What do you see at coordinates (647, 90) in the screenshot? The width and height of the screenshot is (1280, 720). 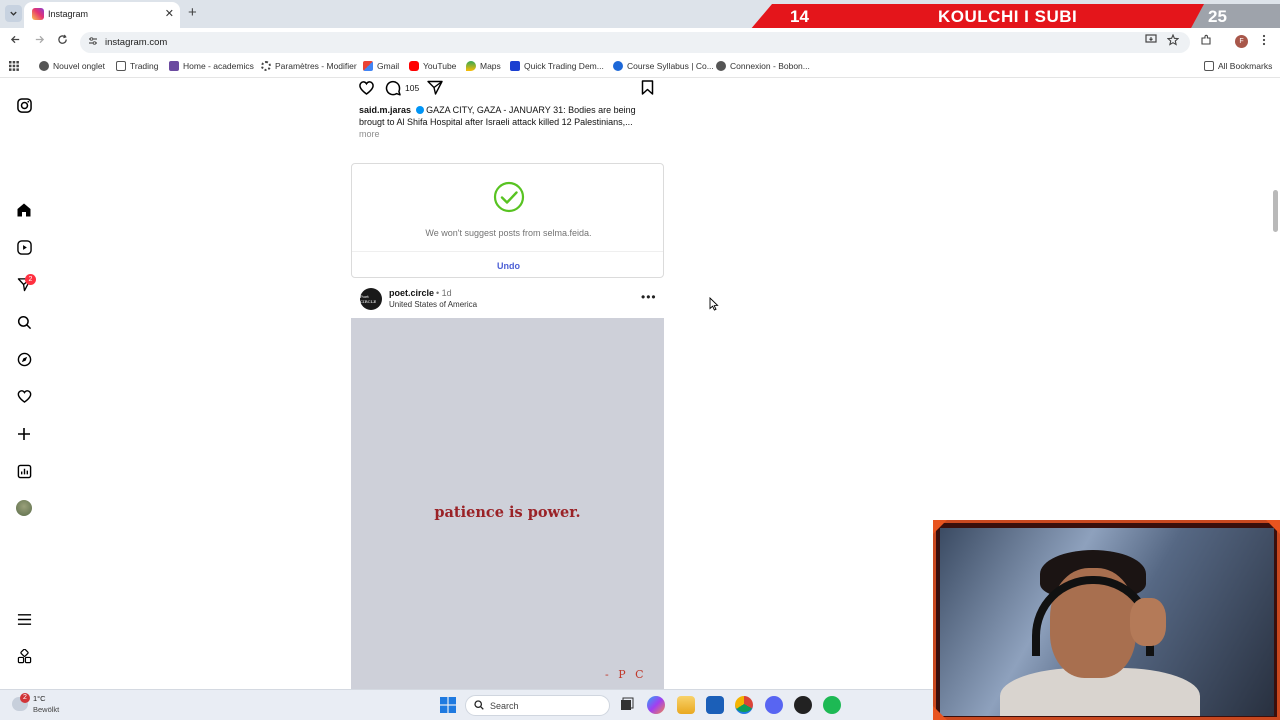 I see `save-bookmark-icon` at bounding box center [647, 90].